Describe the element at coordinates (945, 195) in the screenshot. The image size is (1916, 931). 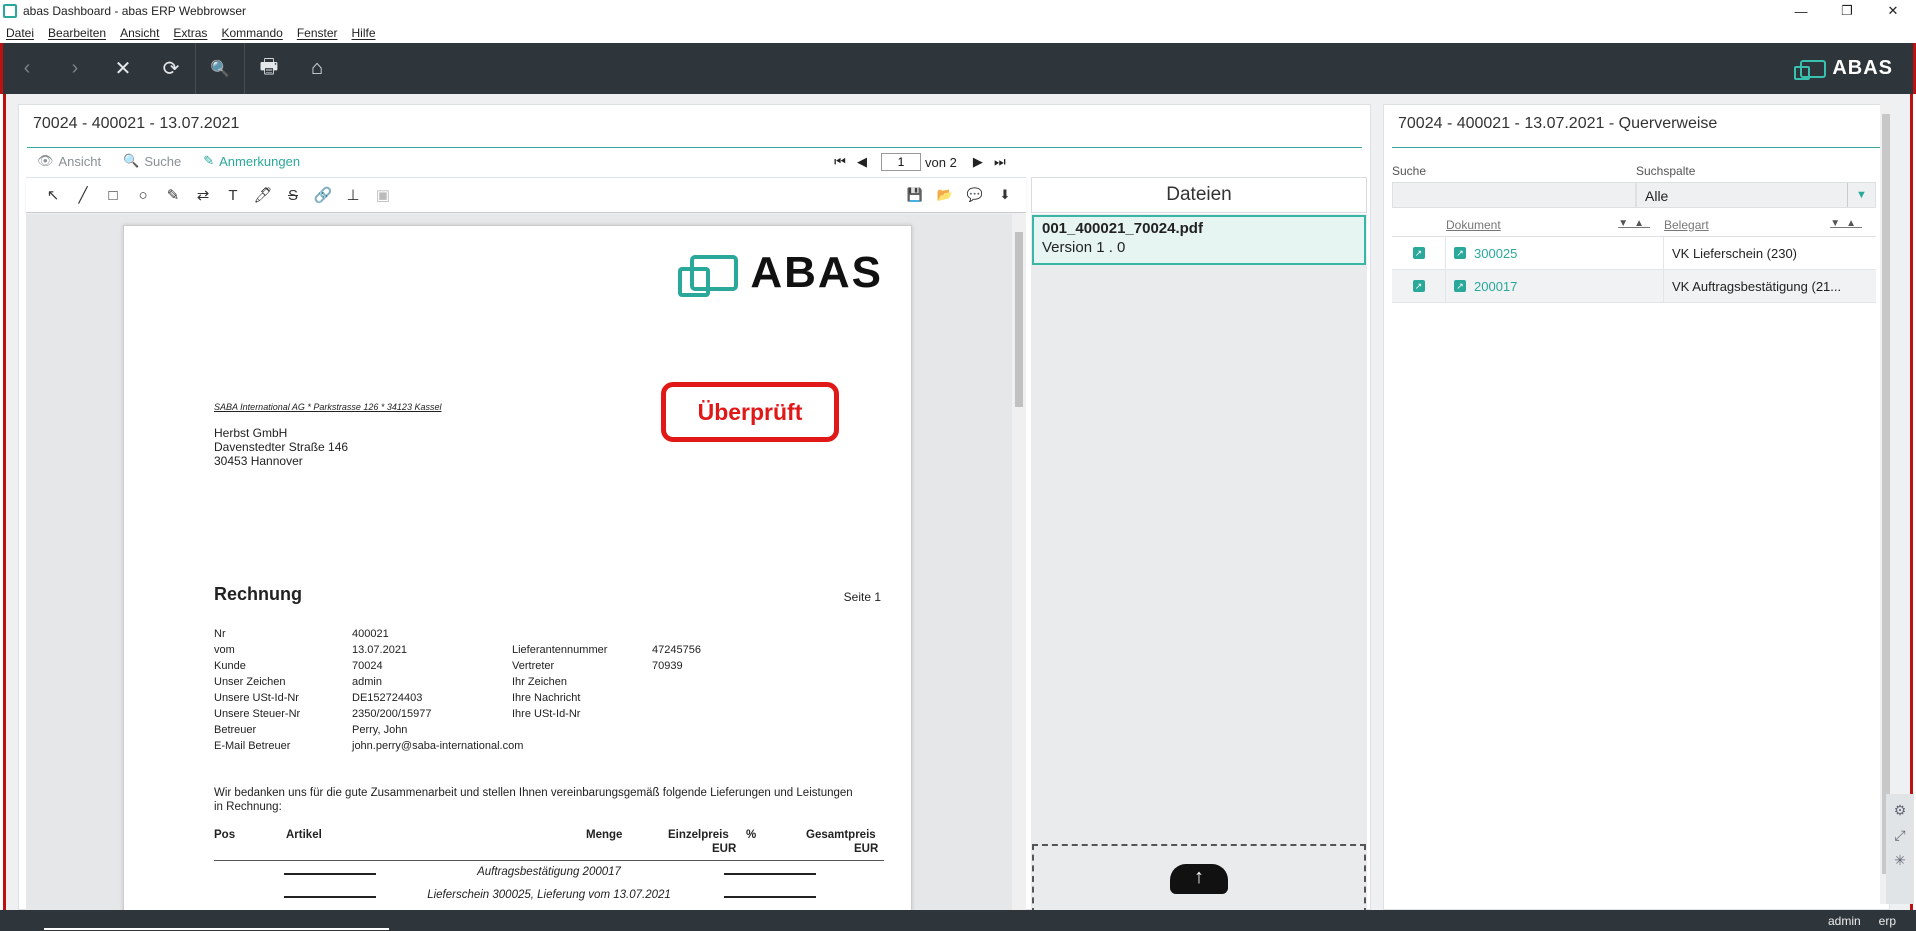
I see `open-folder-icon: 📂` at that location.